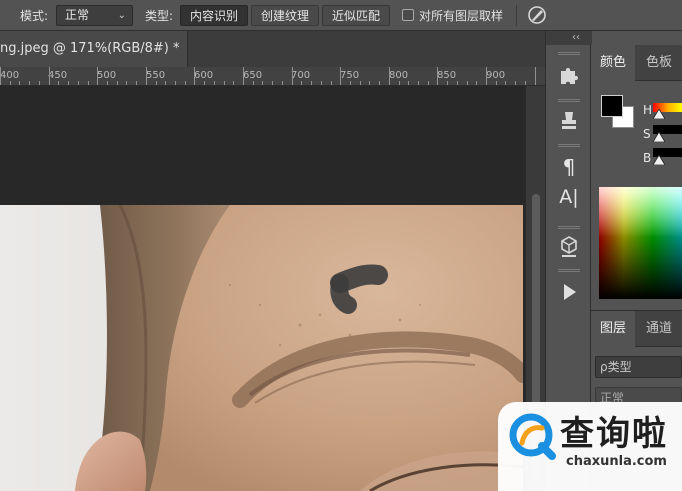 The height and width of the screenshot is (491, 682). What do you see at coordinates (461, 16) in the screenshot?
I see `sample-all-layers-label: 对所有图层取样` at bounding box center [461, 16].